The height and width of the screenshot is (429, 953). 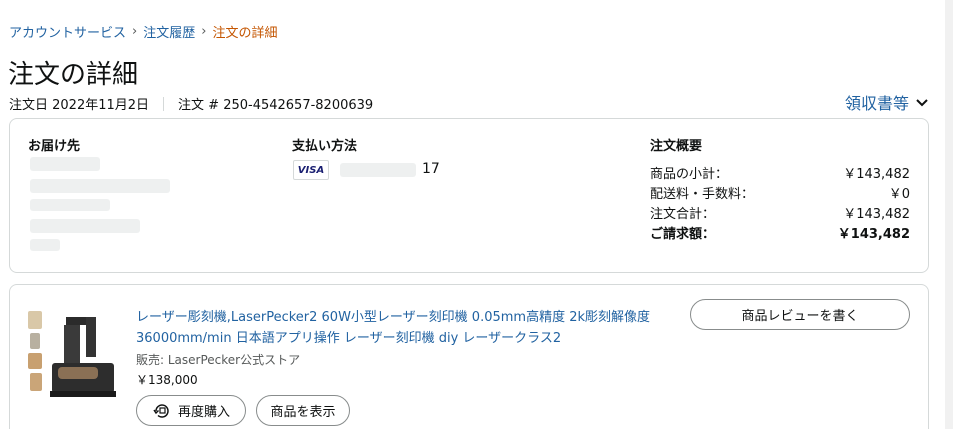 What do you see at coordinates (325, 146) in the screenshot?
I see `payment-title: 支払い方法` at bounding box center [325, 146].